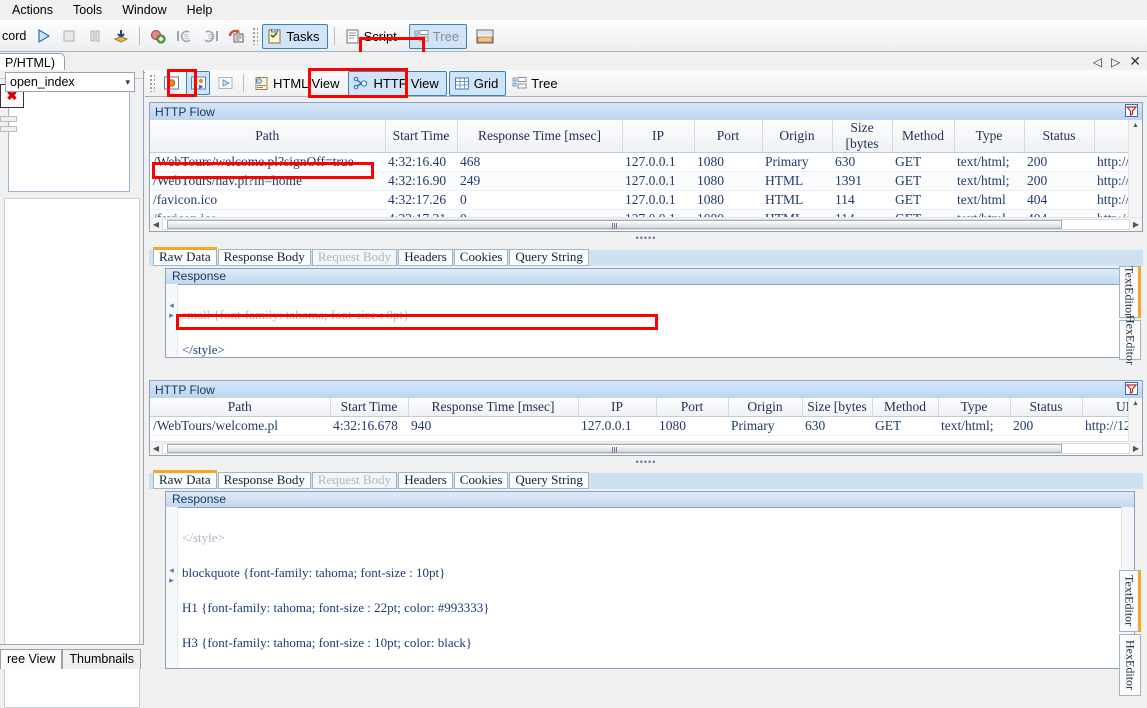 This screenshot has width=1147, height=708. What do you see at coordinates (95, 36) in the screenshot?
I see `pause-icon` at bounding box center [95, 36].